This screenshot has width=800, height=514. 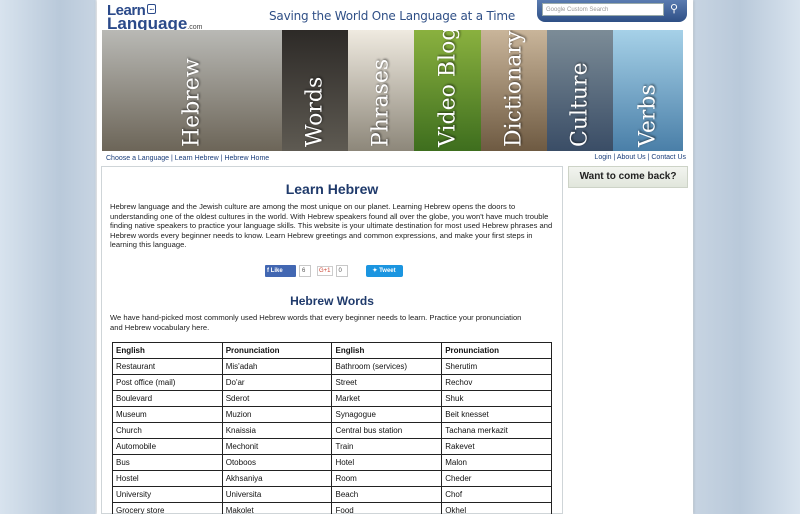 I want to click on table-cell: Train, so click(x=387, y=446).